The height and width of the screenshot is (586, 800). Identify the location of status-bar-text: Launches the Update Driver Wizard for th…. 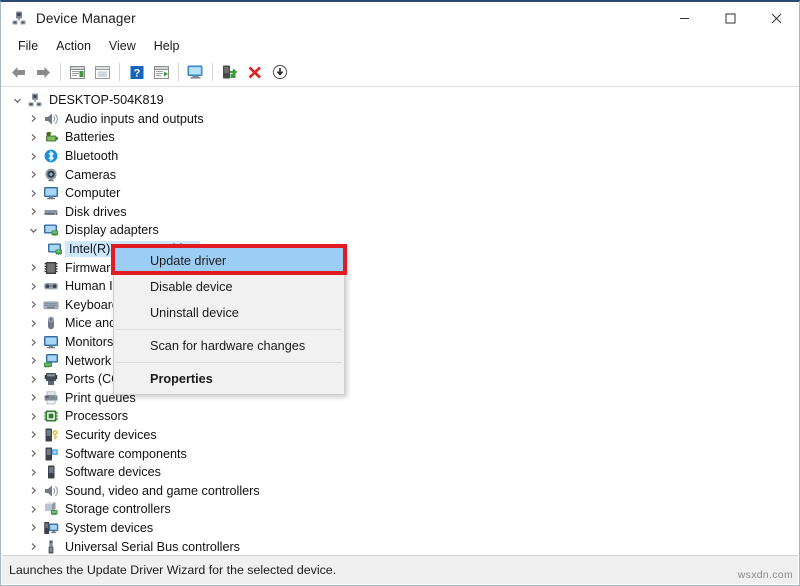
(173, 570).